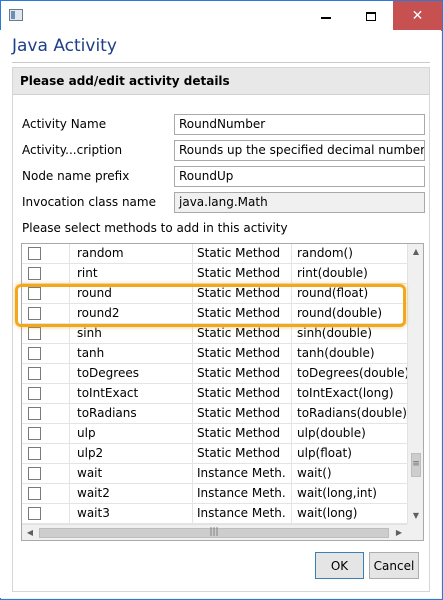 Image resolution: width=443 pixels, height=600 pixels. Describe the element at coordinates (337, 493) in the screenshot. I see `method-signature: wait(long,int)` at that location.